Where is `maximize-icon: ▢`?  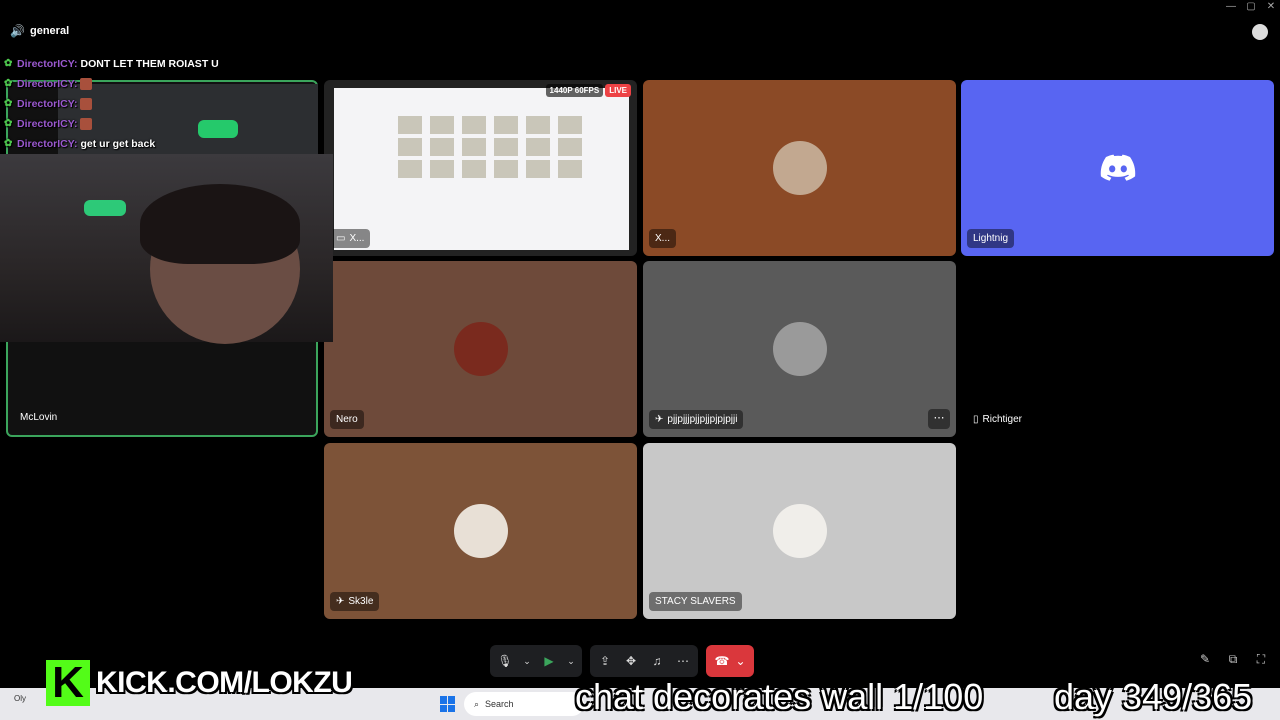 maximize-icon: ▢ is located at coordinates (1251, 7).